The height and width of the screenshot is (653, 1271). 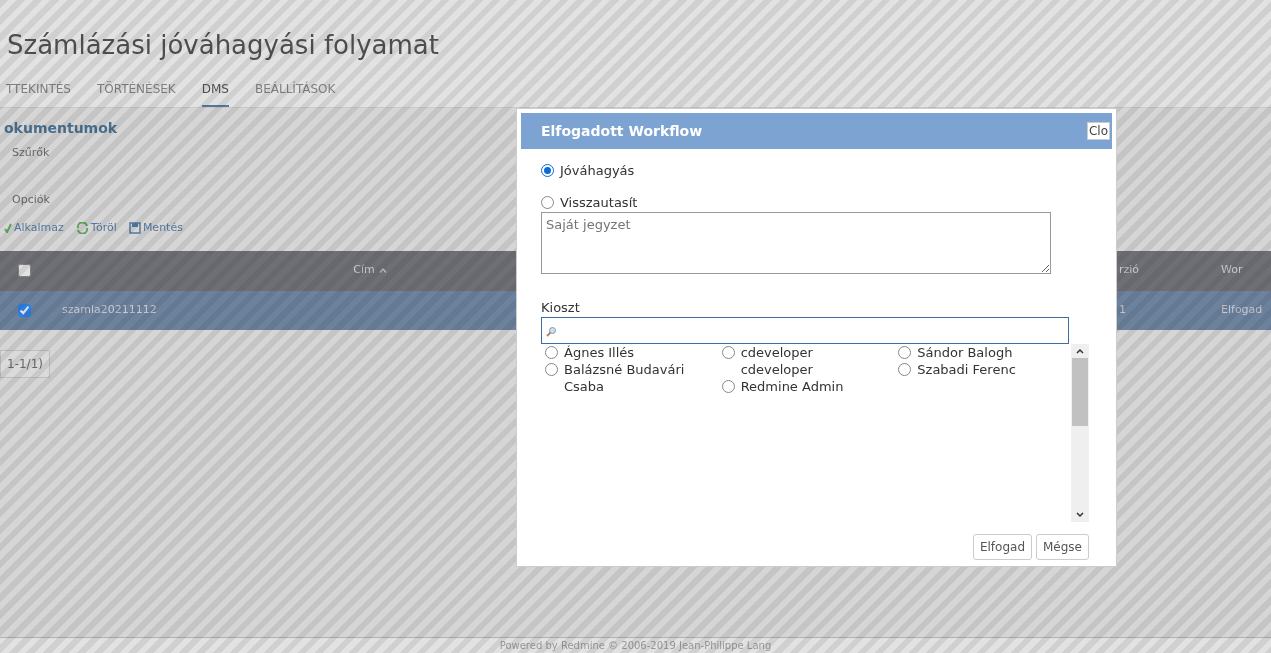 What do you see at coordinates (103, 228) in the screenshot?
I see `action-link: Töröl` at bounding box center [103, 228].